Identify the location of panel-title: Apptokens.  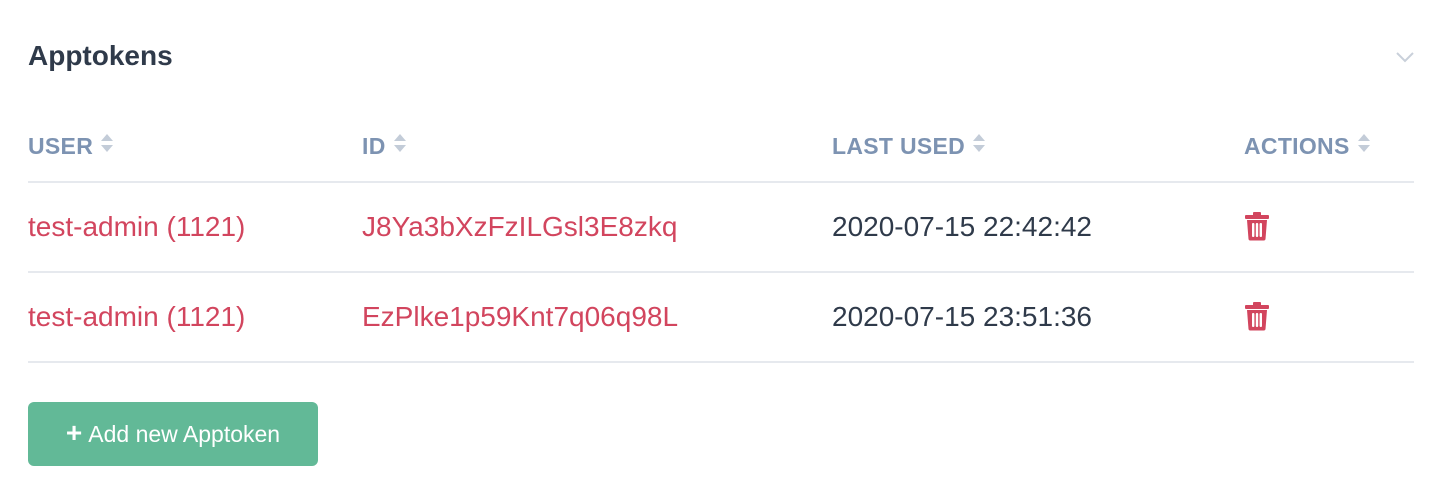
(100, 55).